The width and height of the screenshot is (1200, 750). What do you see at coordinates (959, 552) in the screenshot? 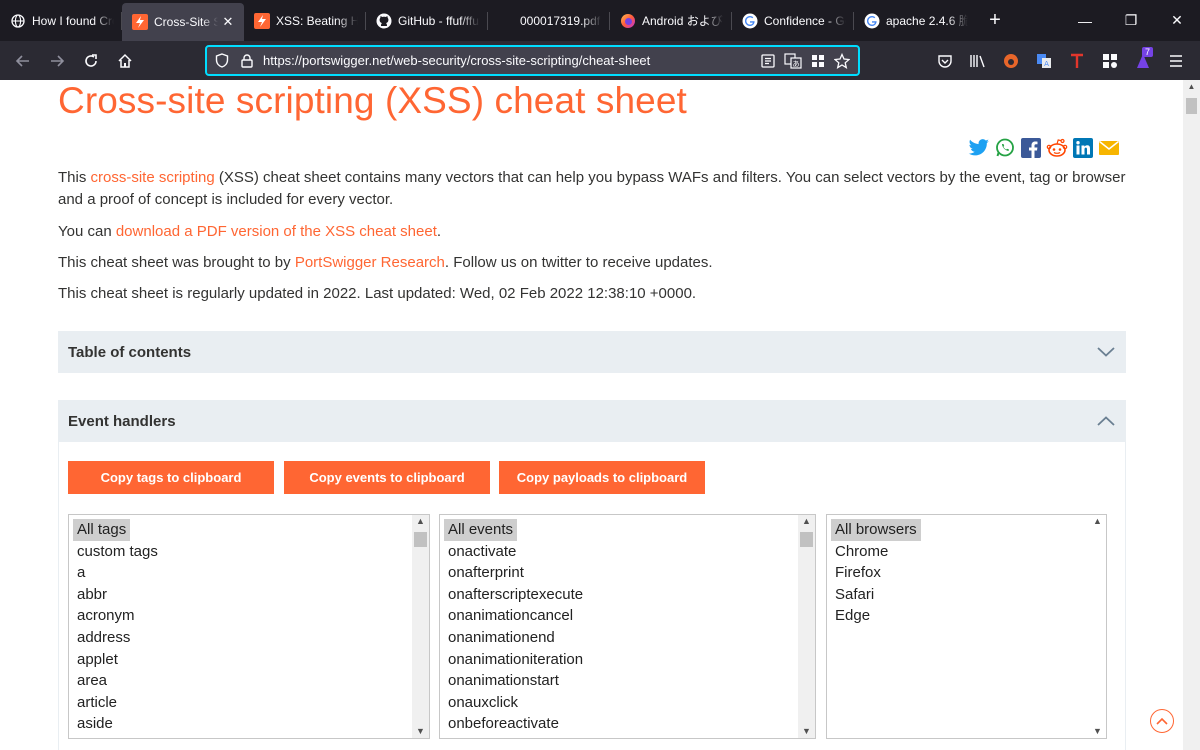
I see `list-item: Chrome` at bounding box center [959, 552].